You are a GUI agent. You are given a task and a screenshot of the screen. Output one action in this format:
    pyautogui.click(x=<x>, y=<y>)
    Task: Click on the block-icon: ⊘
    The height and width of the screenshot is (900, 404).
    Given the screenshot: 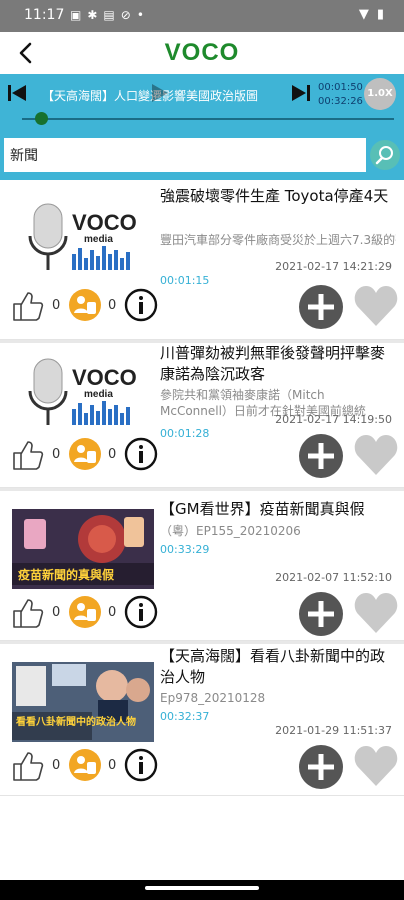 What is the action you would take?
    pyautogui.click(x=125, y=15)
    